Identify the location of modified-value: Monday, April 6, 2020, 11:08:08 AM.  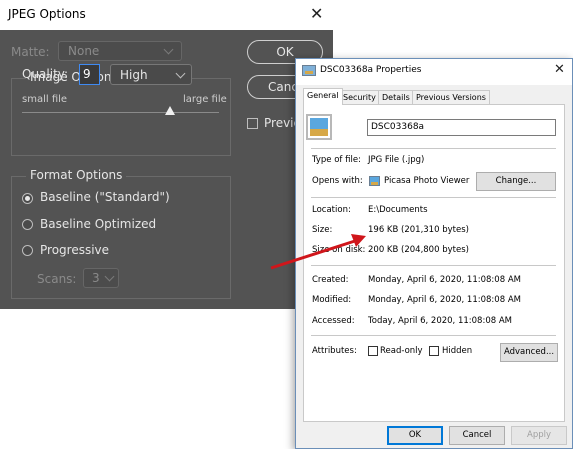
(444, 300).